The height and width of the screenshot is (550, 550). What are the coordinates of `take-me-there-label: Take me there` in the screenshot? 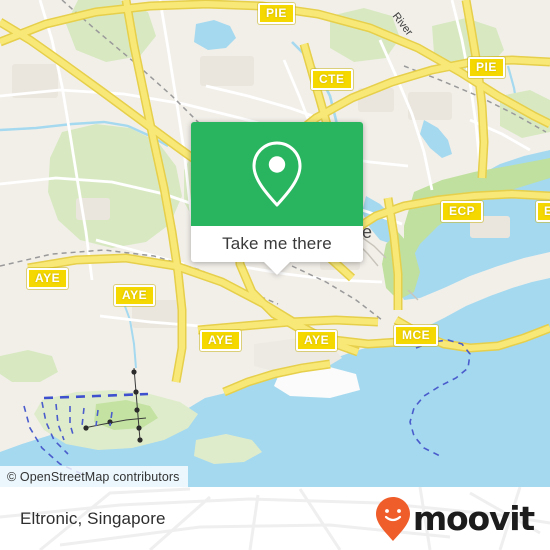 It's located at (277, 243).